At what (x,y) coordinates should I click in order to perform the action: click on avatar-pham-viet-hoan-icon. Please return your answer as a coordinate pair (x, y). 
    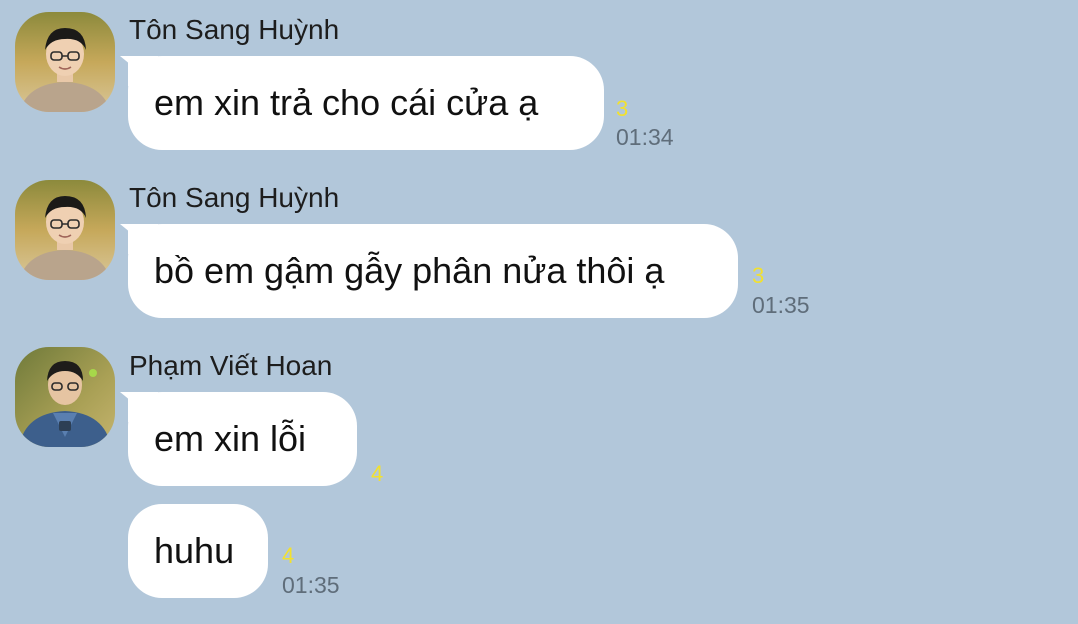
    Looking at the image, I should click on (65, 397).